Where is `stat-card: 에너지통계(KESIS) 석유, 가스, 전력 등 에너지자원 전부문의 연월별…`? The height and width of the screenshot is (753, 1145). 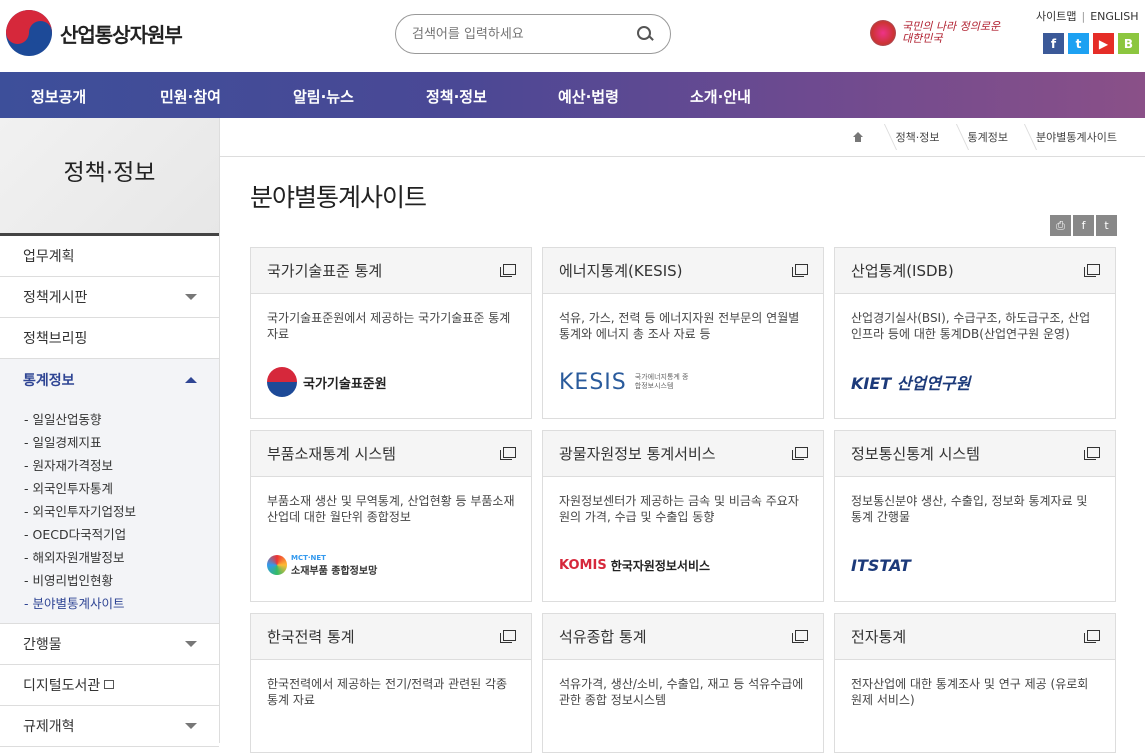
stat-card: 에너지통계(KESIS) 석유, 가스, 전력 등 에너지자원 전부문의 연월별… is located at coordinates (683, 333).